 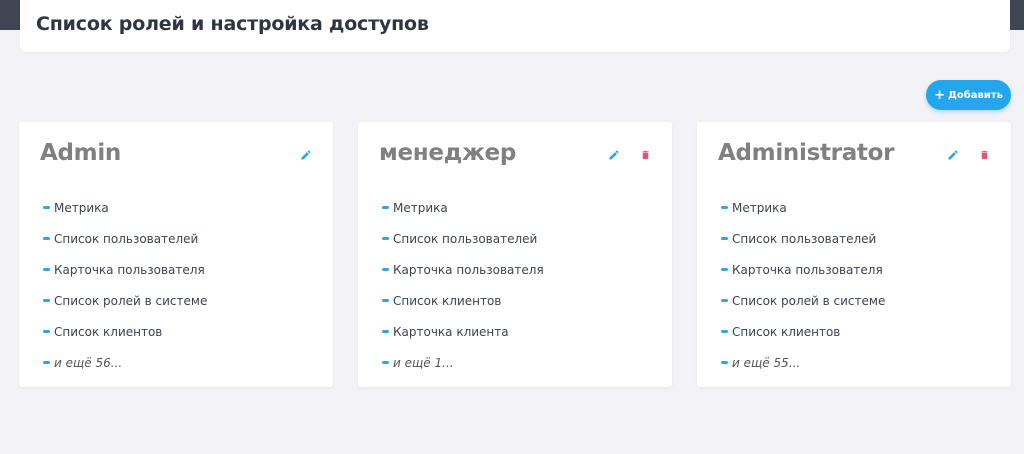 I want to click on permission-item: Карточка клиента, so click(x=463, y=331).